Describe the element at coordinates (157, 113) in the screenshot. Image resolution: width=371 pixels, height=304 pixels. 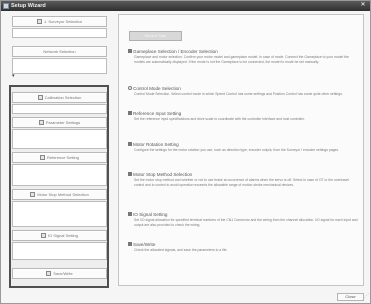
I see `item-title: Reference Input Setting` at that location.